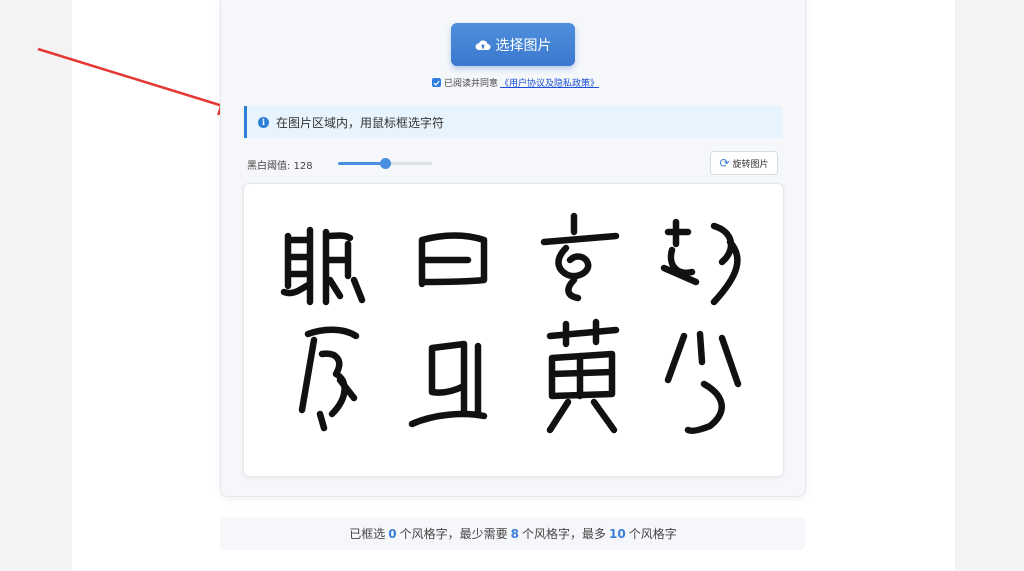 Image resolution: width=1024 pixels, height=571 pixels. I want to click on selected-count: 0, so click(392, 533).